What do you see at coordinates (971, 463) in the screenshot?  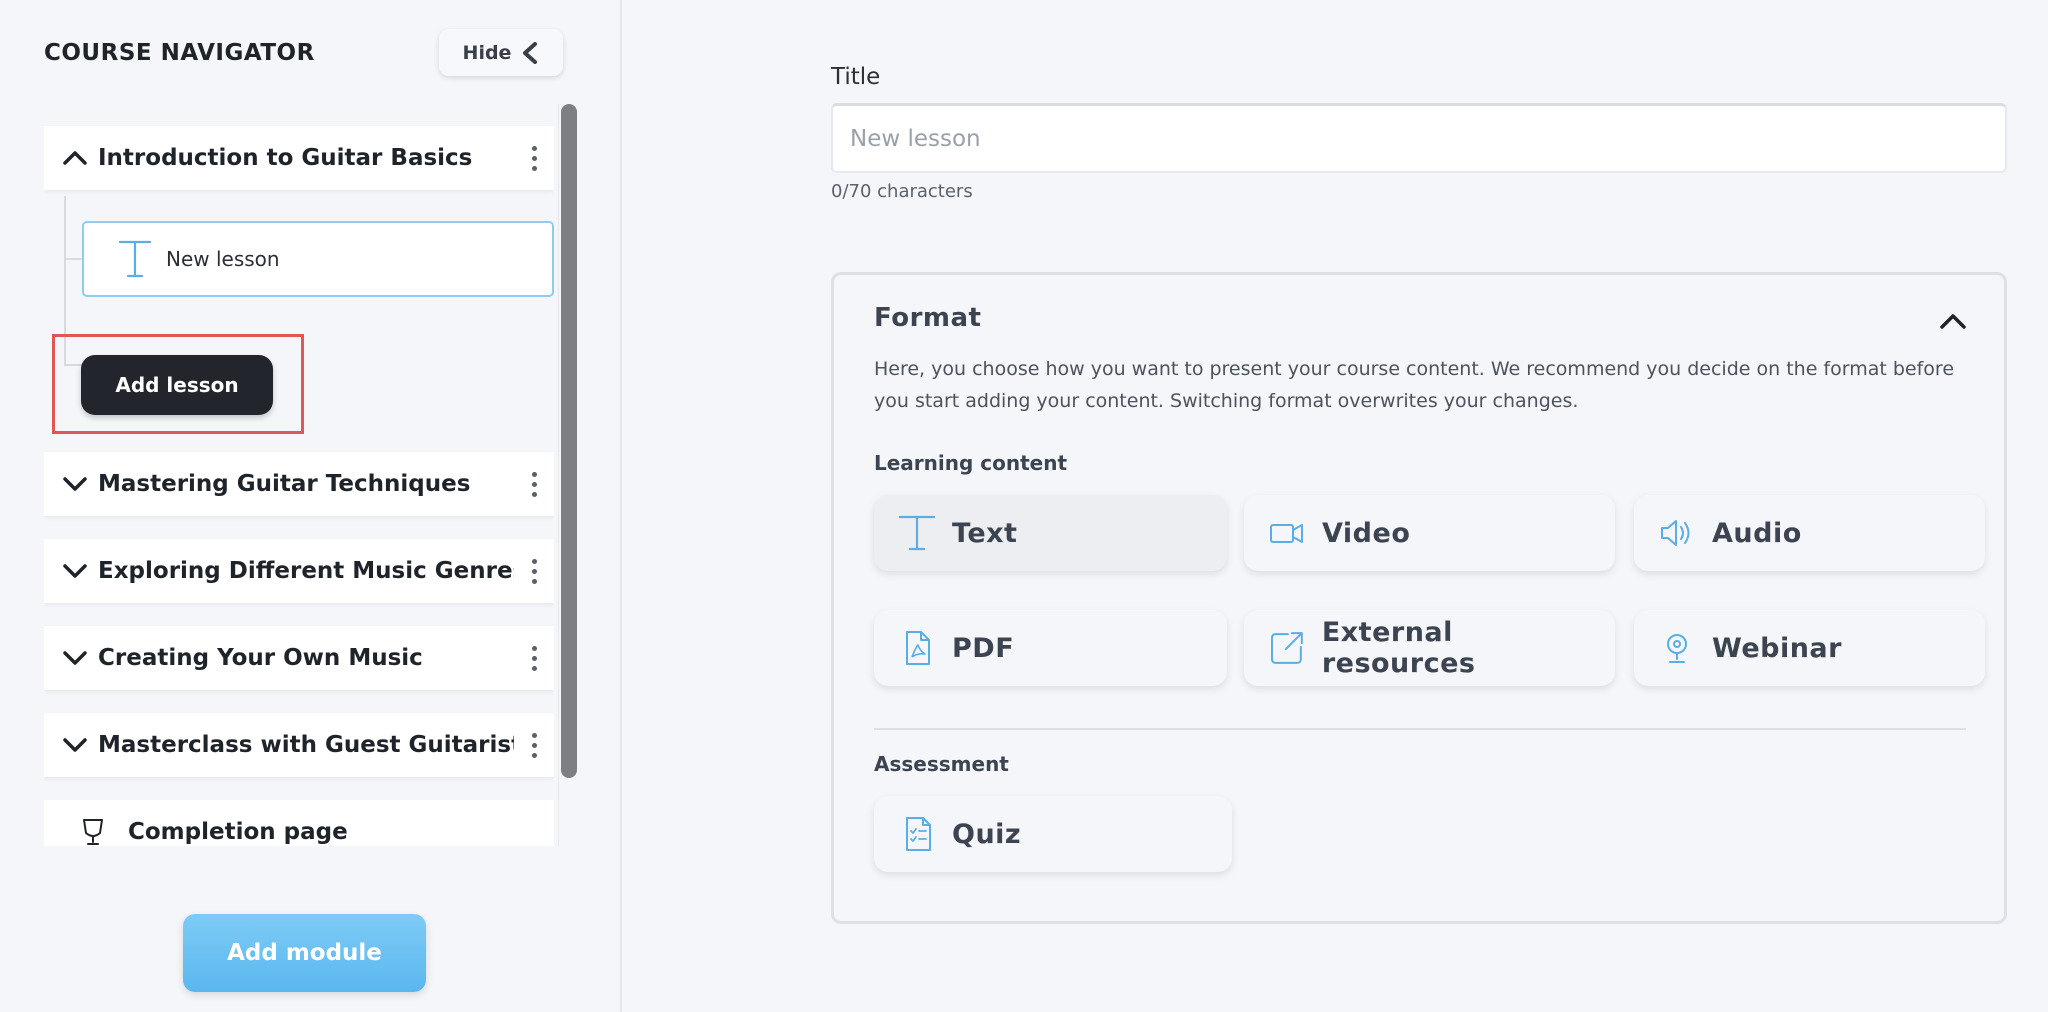 I see `learning-content-label: Learning content` at bounding box center [971, 463].